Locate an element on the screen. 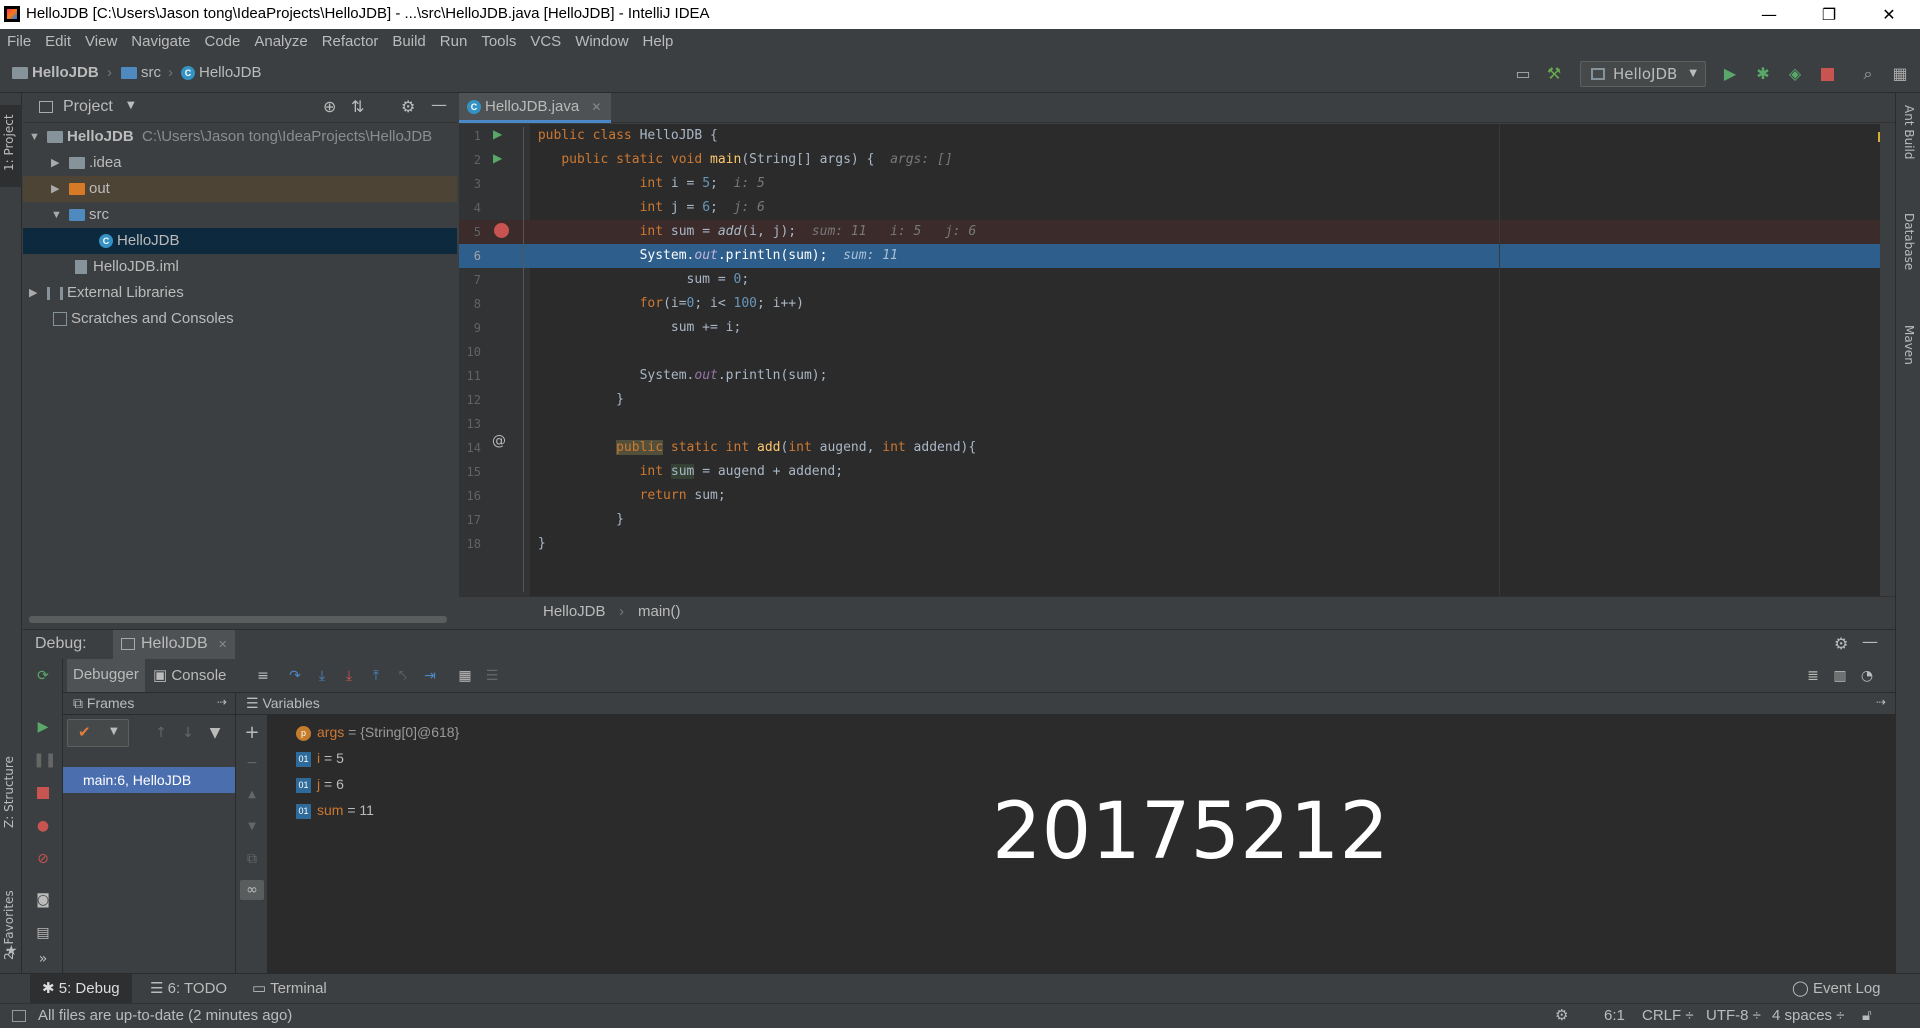 This screenshot has height=1028, width=1920. minimize-button: — is located at coordinates (1769, 14).